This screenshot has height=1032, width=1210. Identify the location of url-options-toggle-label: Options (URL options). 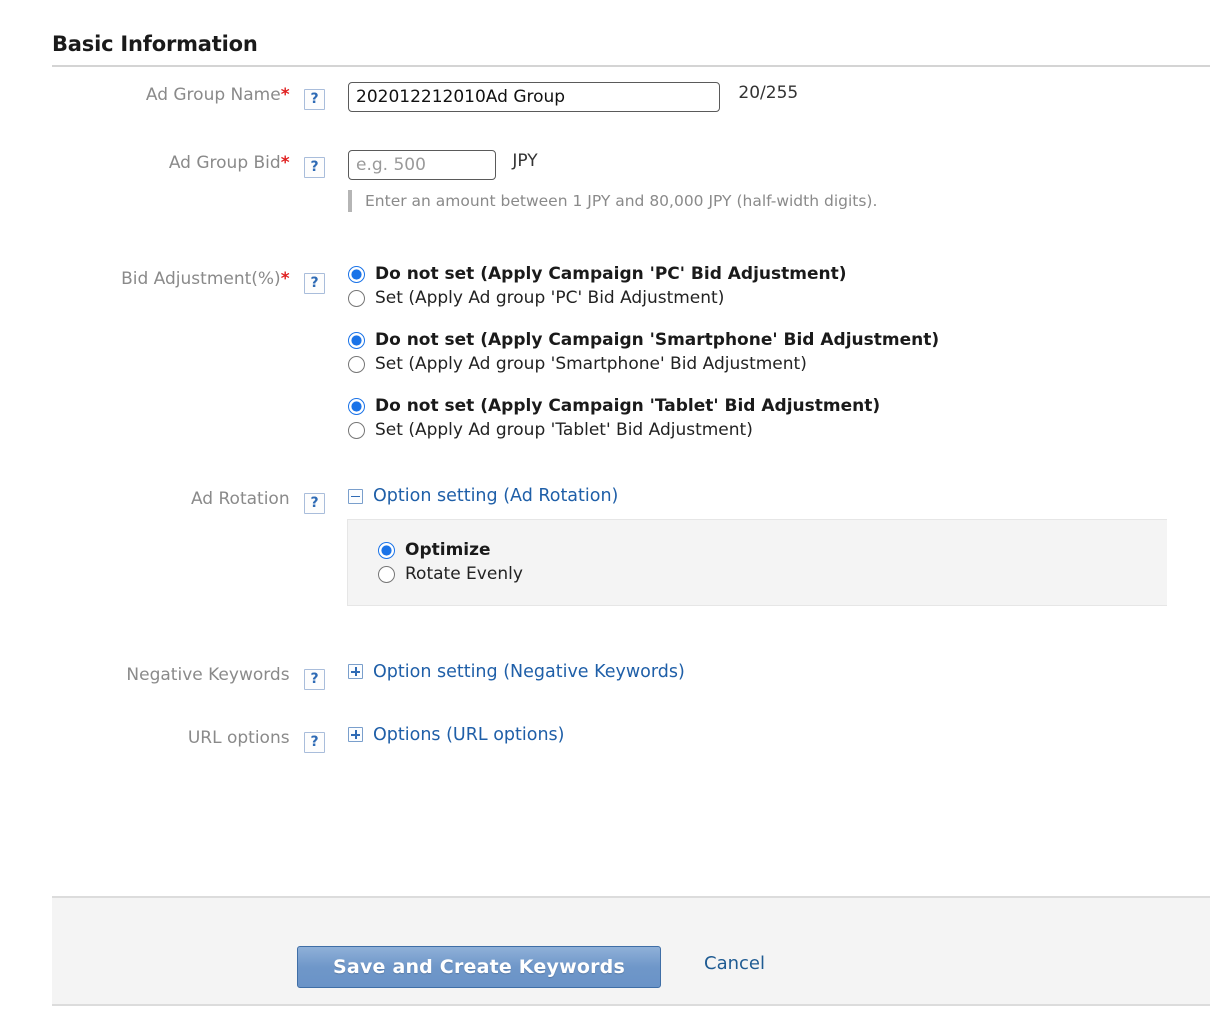
(469, 734).